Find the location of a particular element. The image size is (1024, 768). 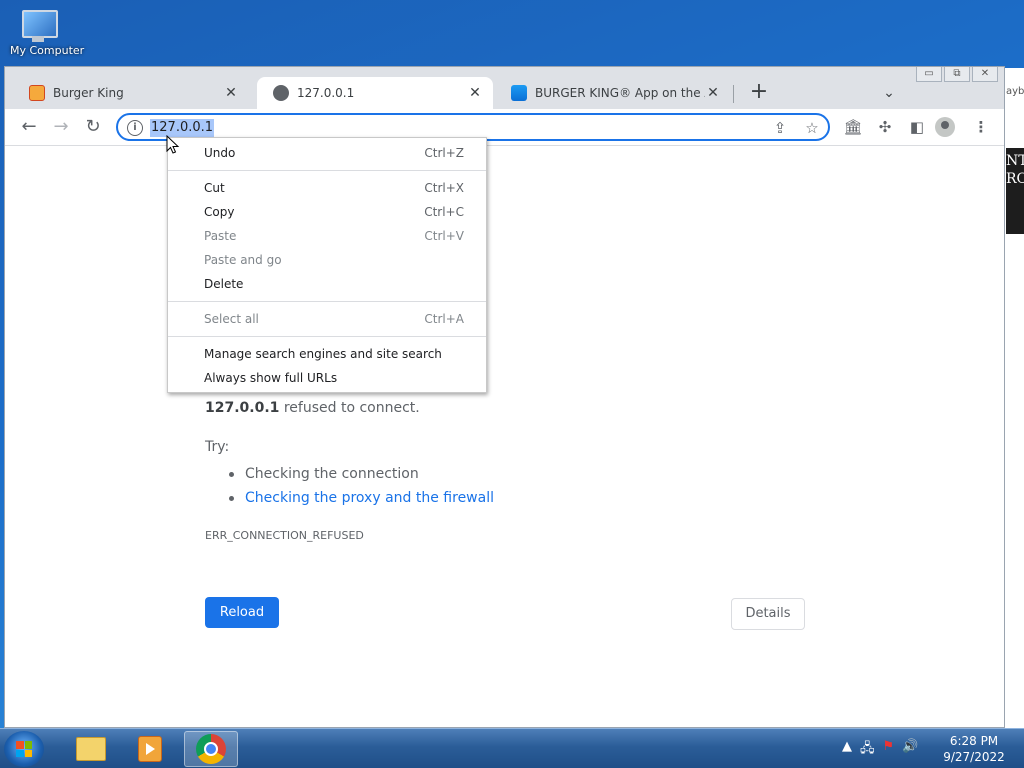

back-button: ← is located at coordinates (29, 127).